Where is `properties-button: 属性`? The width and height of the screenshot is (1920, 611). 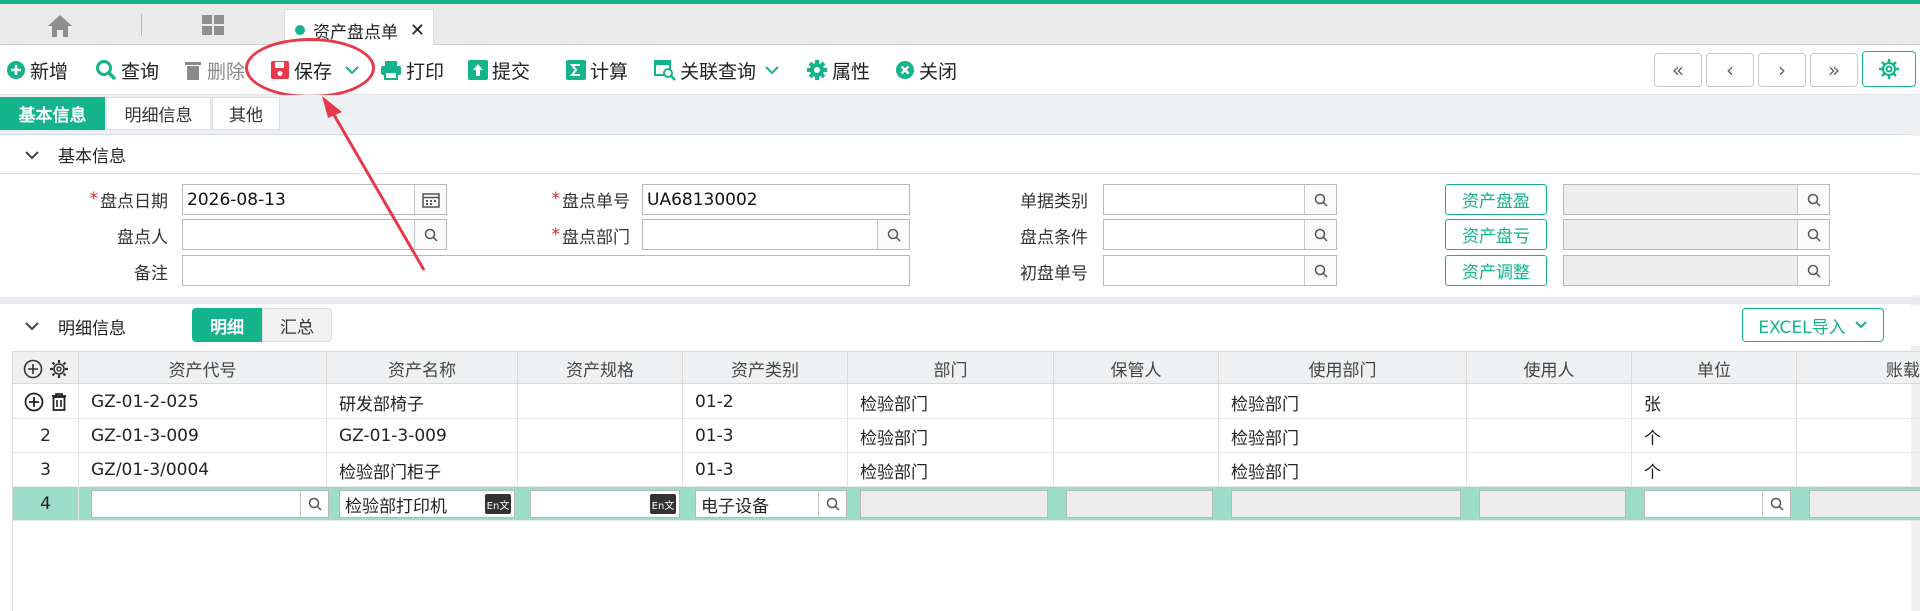
properties-button: 属性 is located at coordinates (838, 70).